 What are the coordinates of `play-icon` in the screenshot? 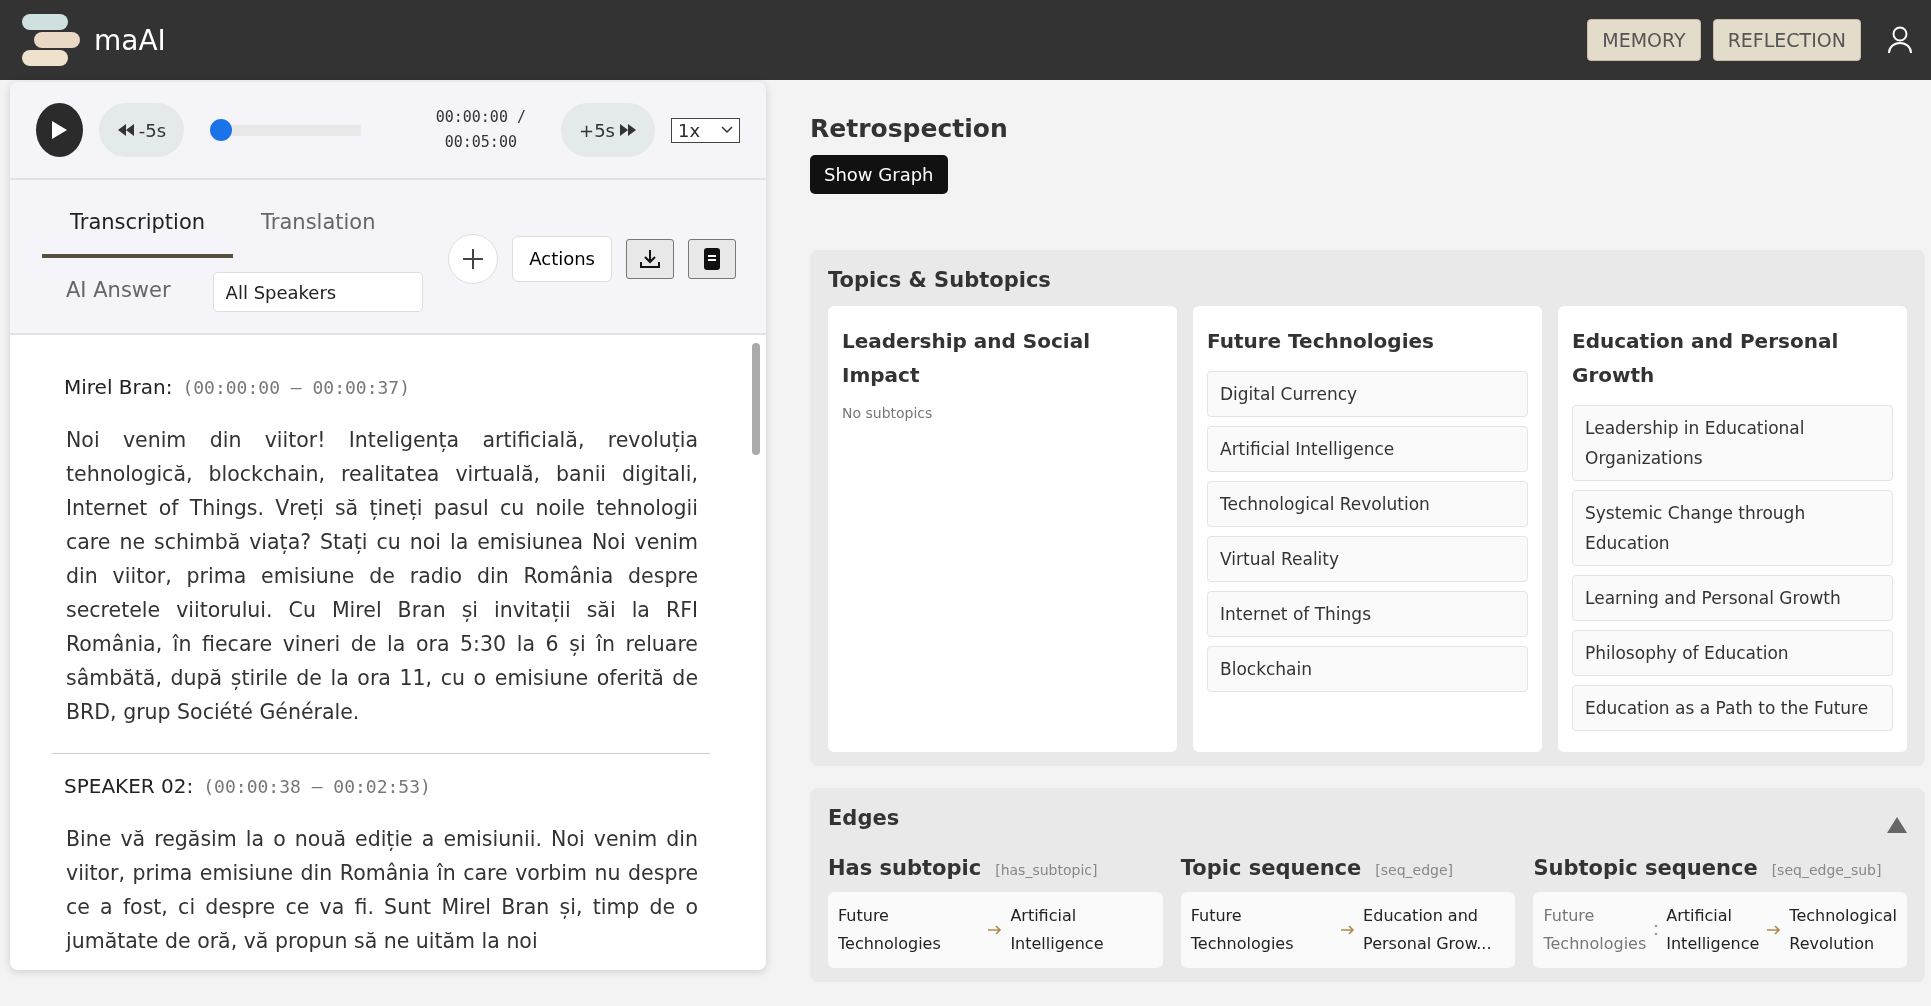 It's located at (59, 130).